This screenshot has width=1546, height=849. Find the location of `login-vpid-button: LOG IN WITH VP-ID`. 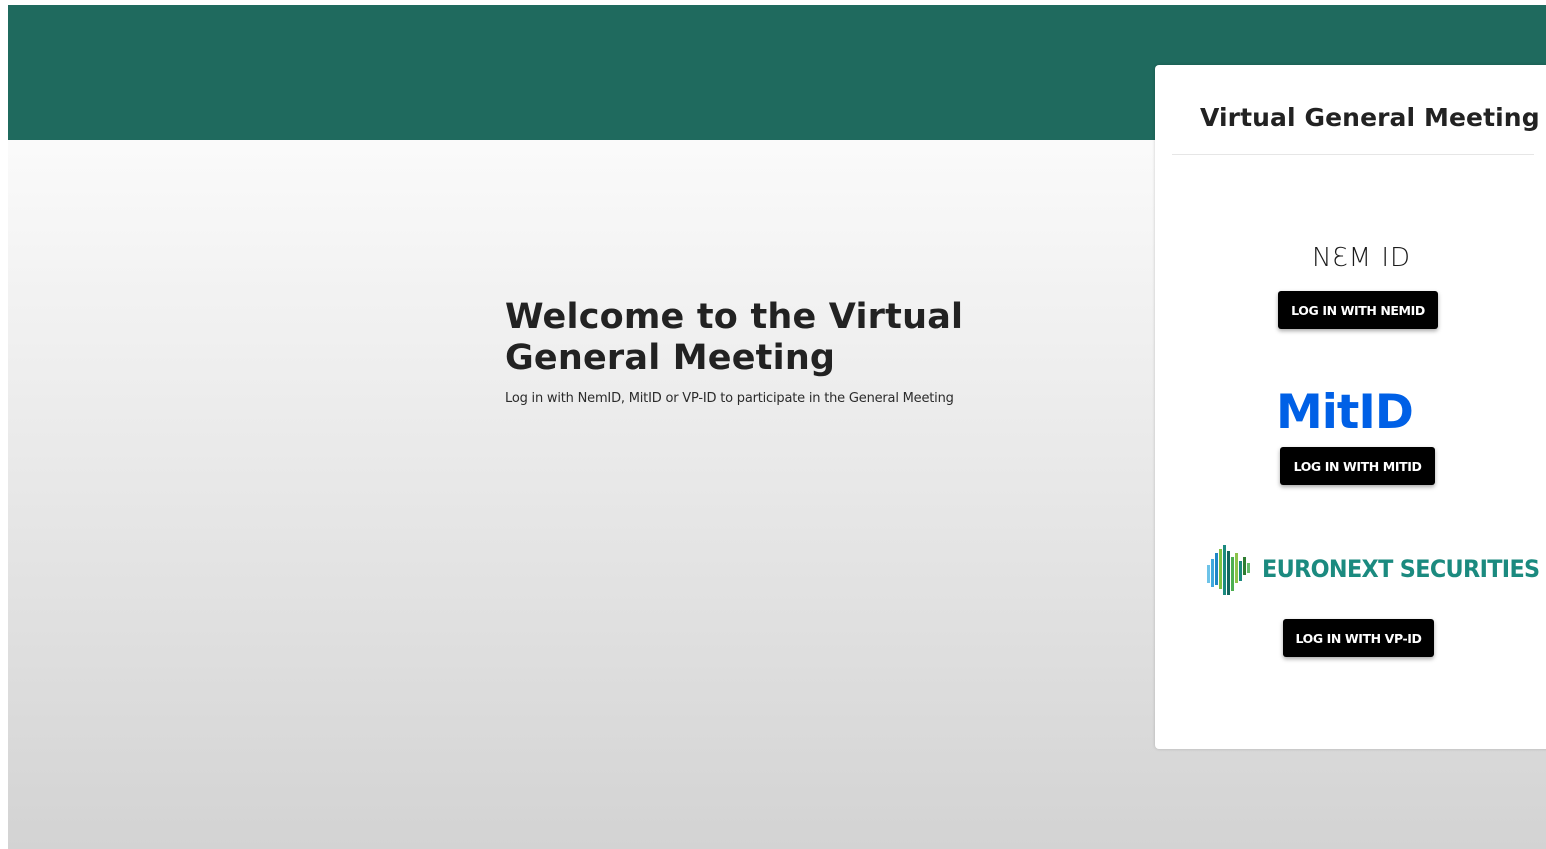

login-vpid-button: LOG IN WITH VP-ID is located at coordinates (1358, 638).